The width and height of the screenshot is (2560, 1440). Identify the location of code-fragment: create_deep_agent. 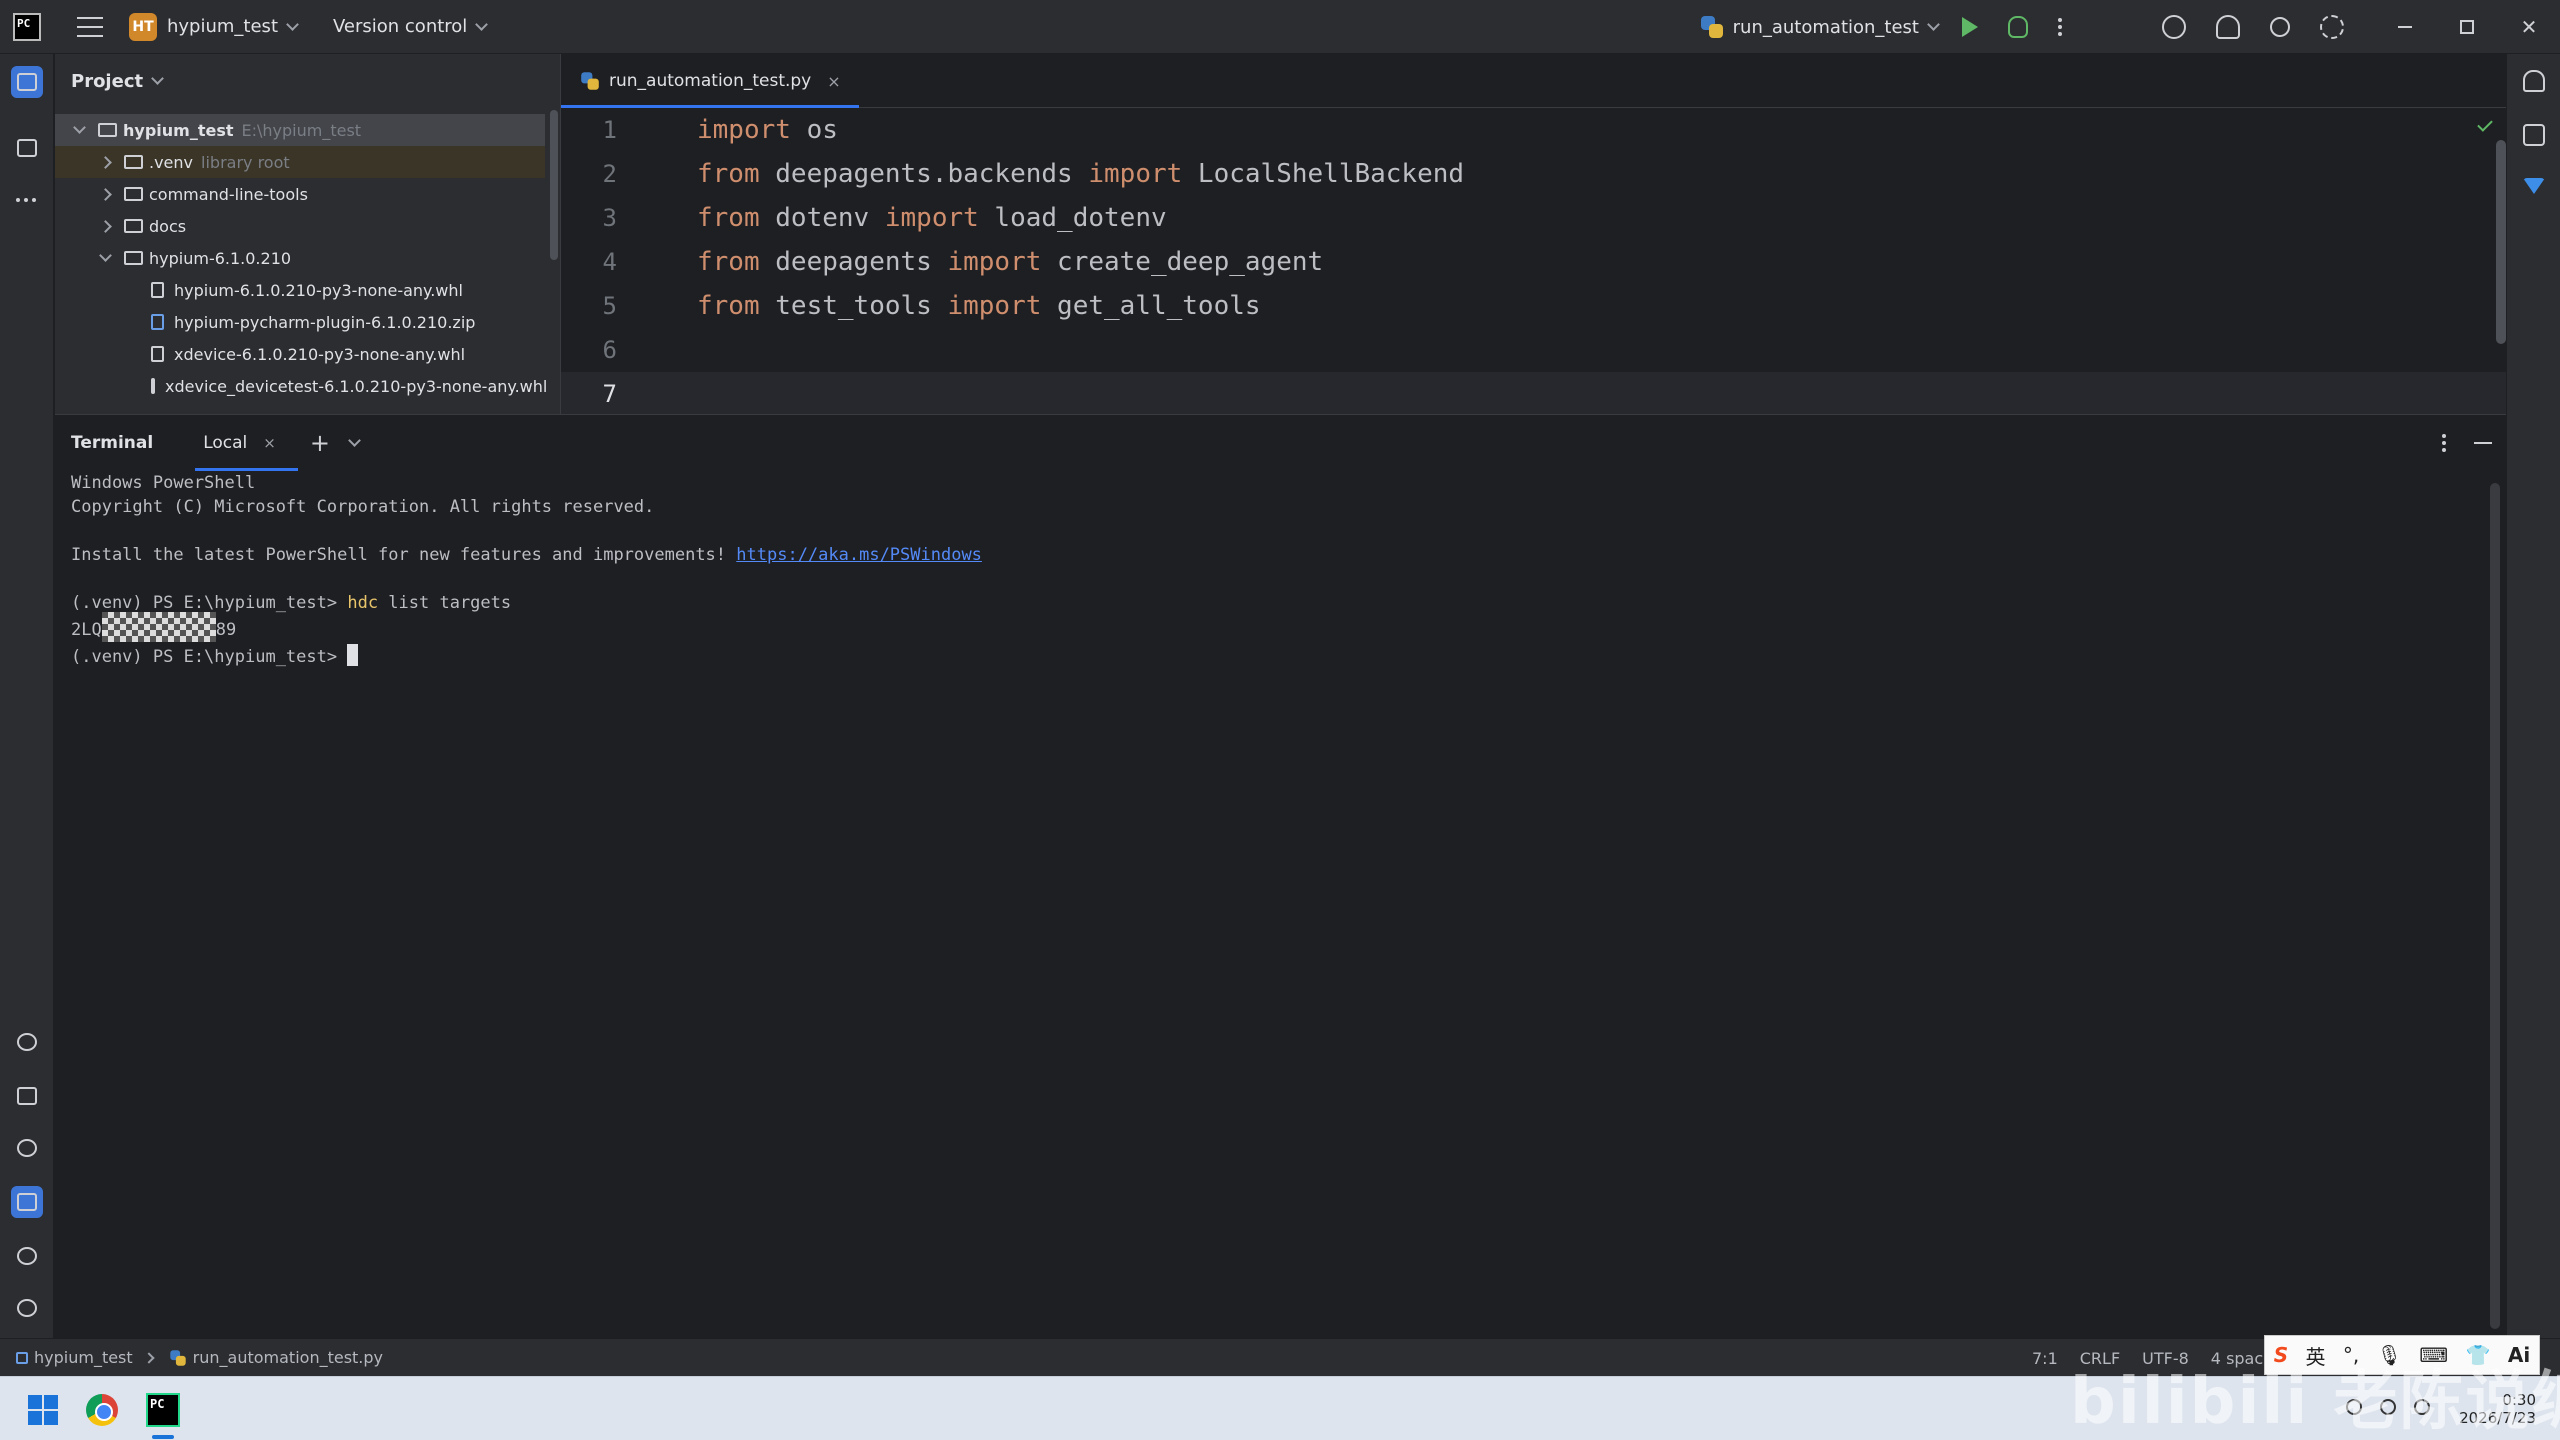
(1182, 262).